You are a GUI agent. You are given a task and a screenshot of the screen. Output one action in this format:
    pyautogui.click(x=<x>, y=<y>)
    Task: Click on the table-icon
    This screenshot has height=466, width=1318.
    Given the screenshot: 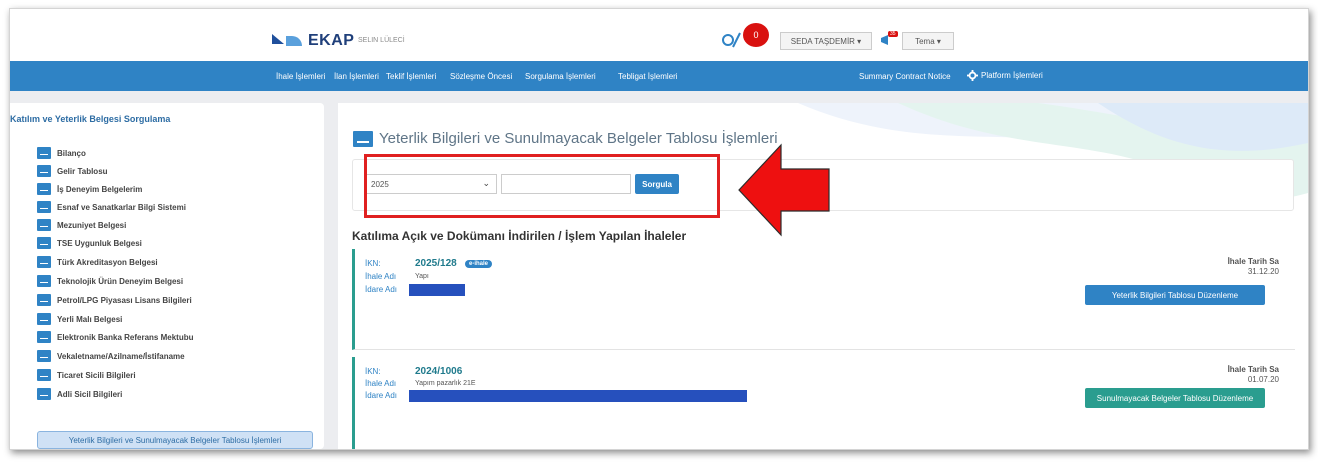 What is the action you would take?
    pyautogui.click(x=363, y=138)
    